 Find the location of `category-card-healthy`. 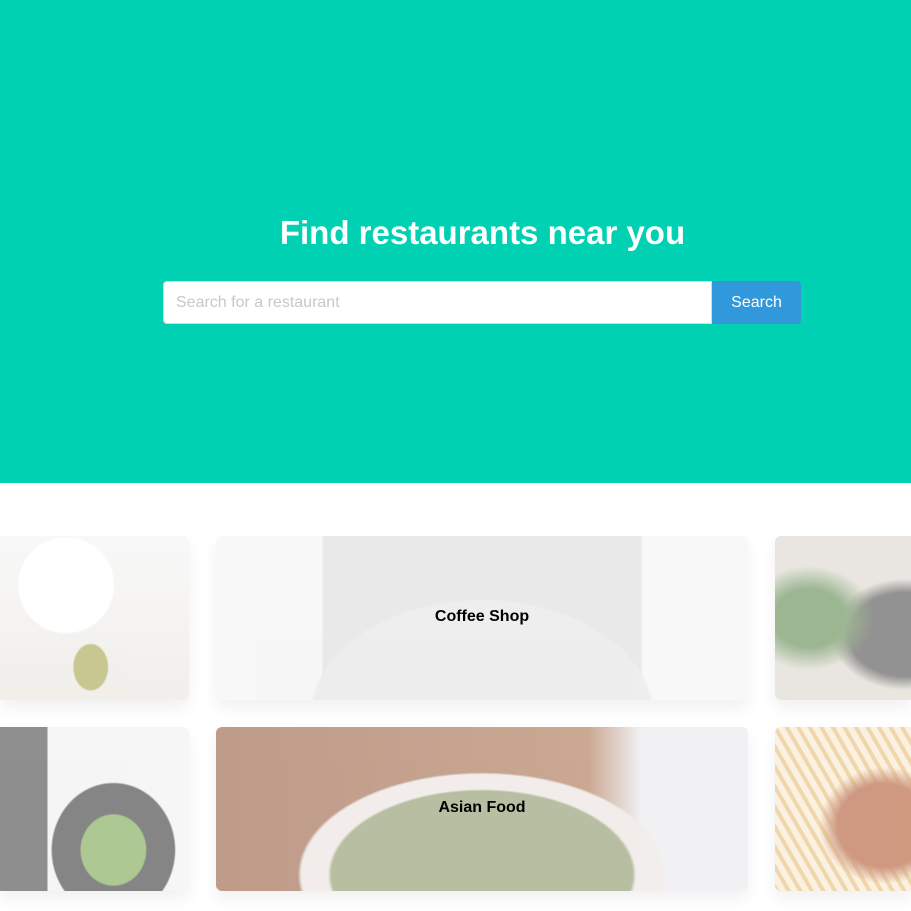

category-card-healthy is located at coordinates (94, 809).